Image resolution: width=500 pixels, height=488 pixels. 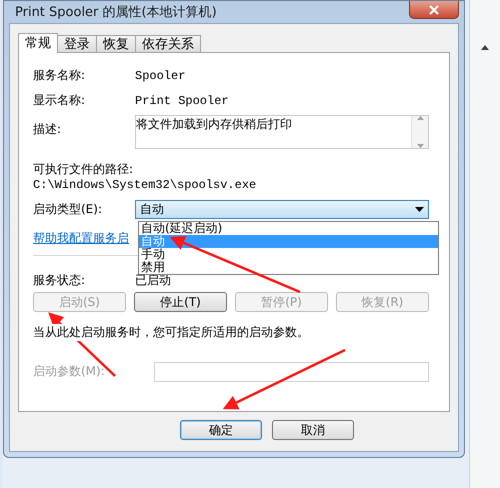 What do you see at coordinates (83, 169) in the screenshot?
I see `field-label: 可执行文件的路径:` at bounding box center [83, 169].